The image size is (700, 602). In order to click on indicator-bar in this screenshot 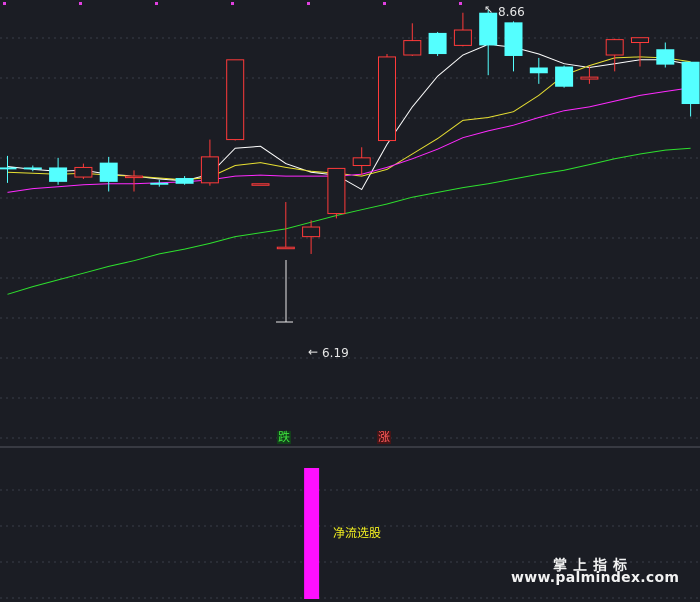, I will do `click(312, 533)`.